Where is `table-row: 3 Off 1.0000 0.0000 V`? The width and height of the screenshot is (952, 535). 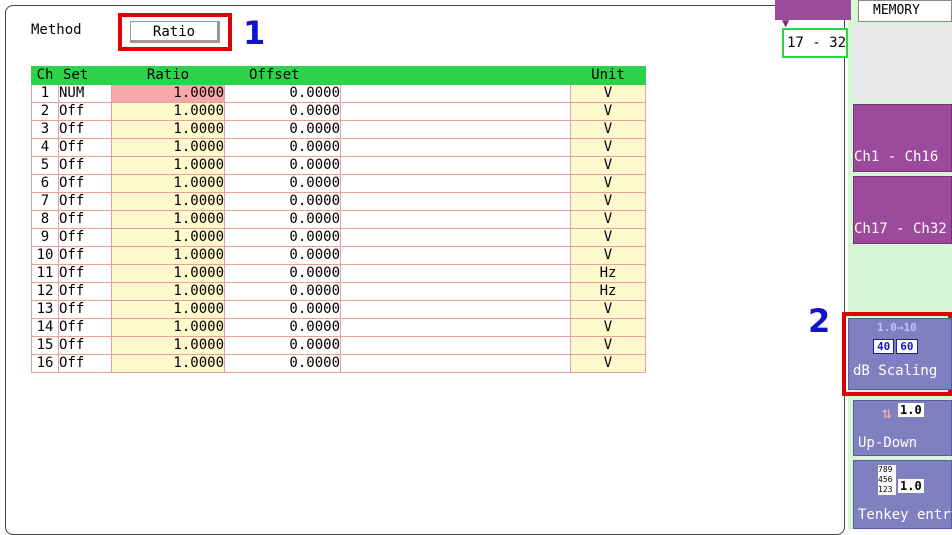
table-row: 3 Off 1.0000 0.0000 V is located at coordinates (338, 129).